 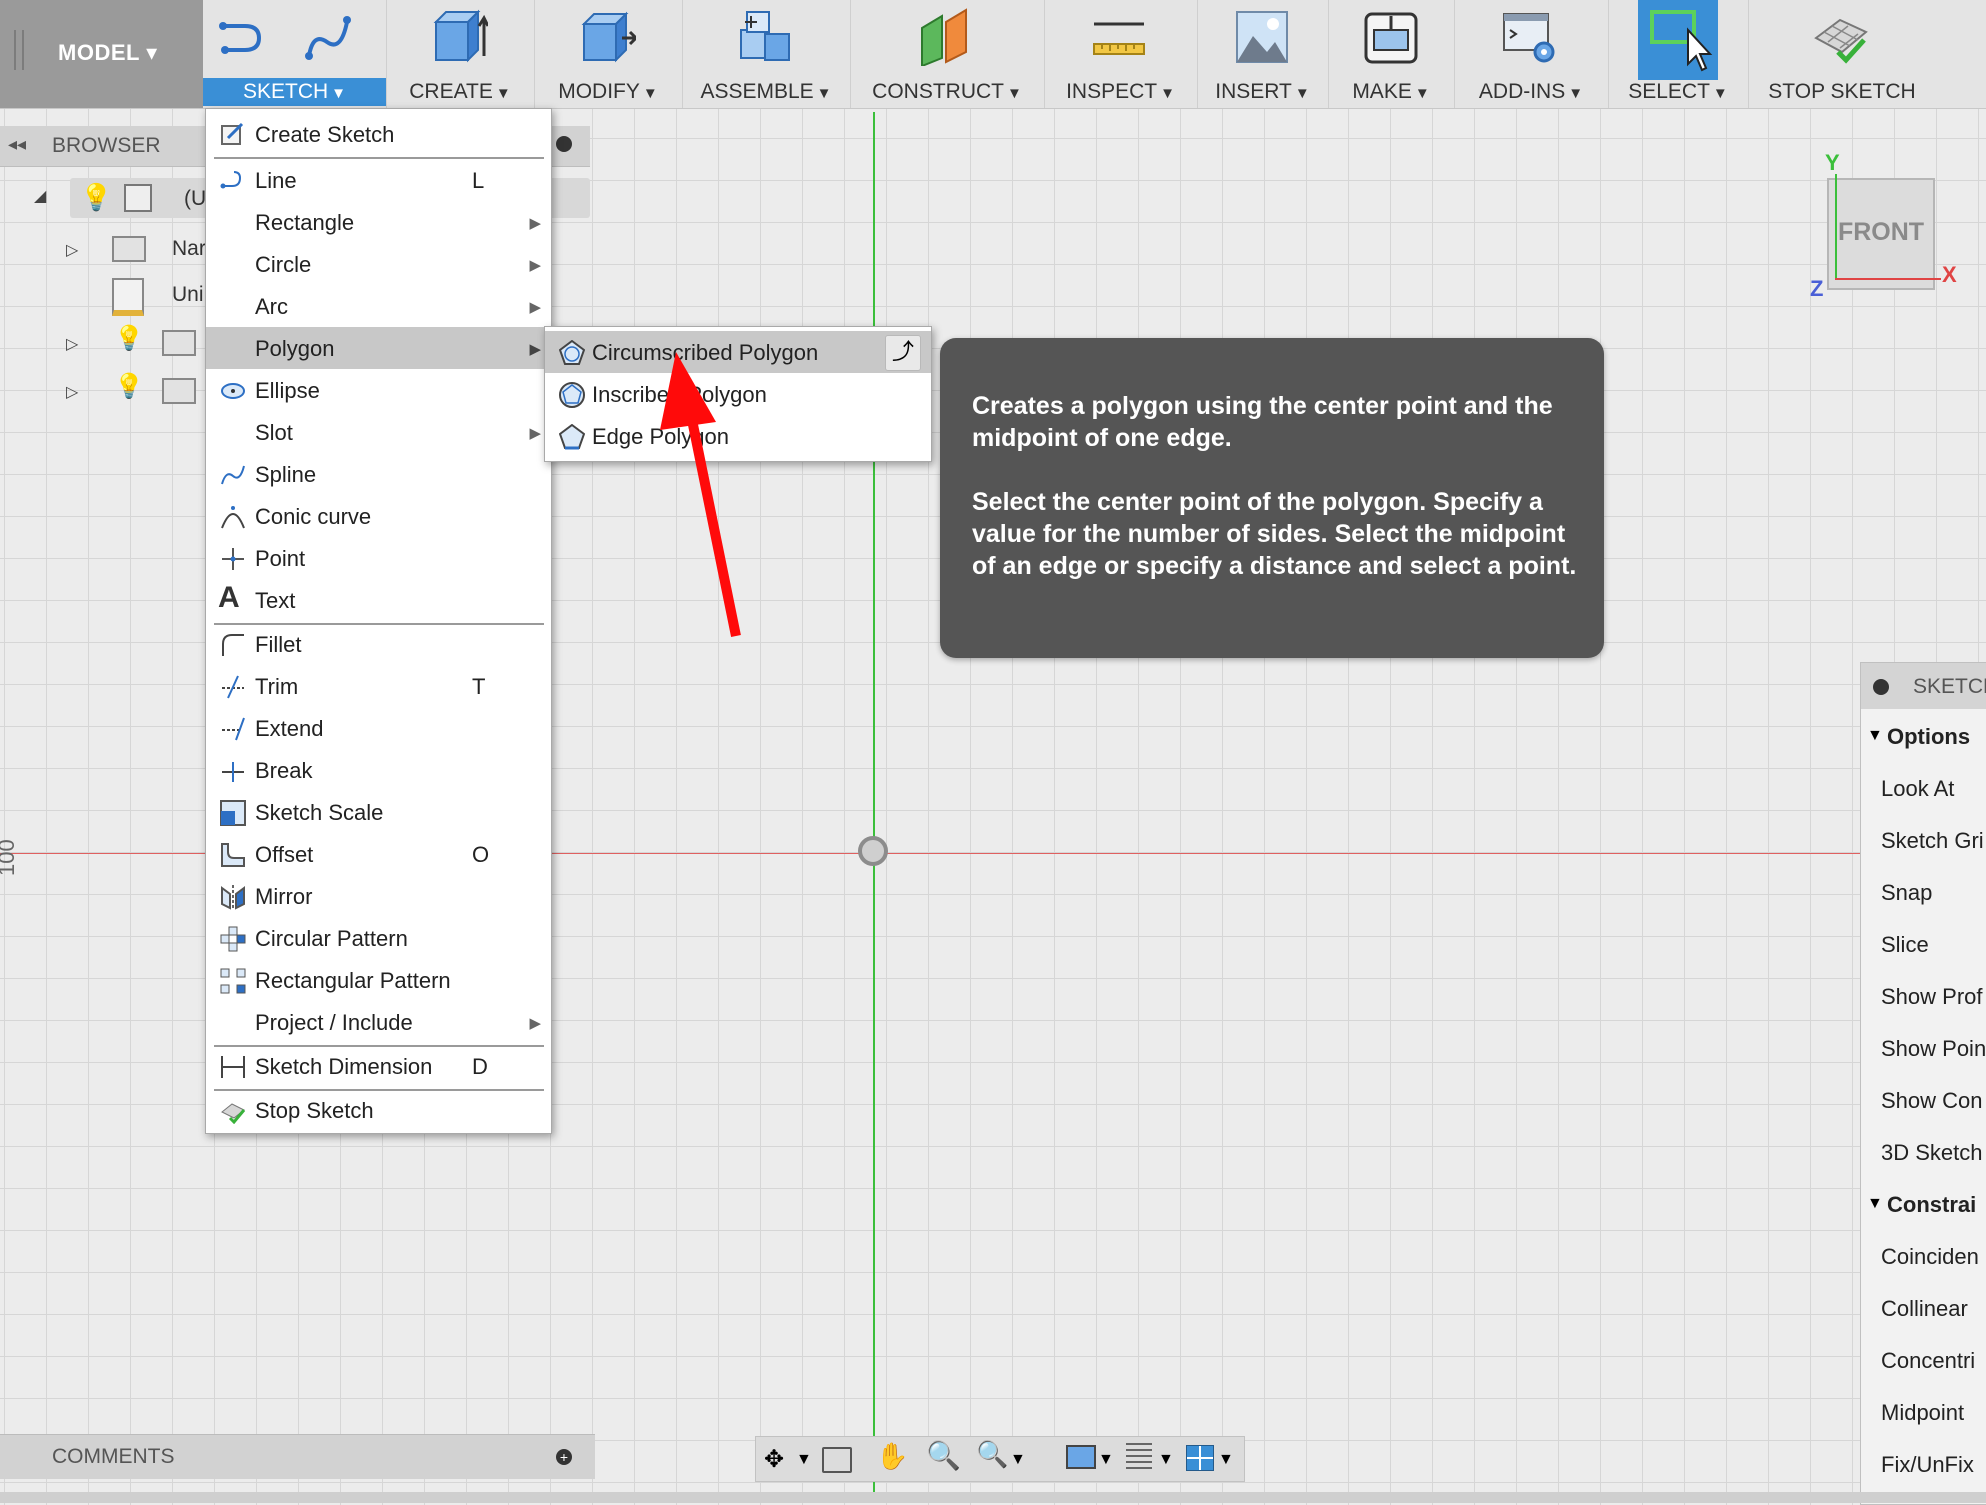 What do you see at coordinates (19, 50) in the screenshot?
I see `grip-handle` at bounding box center [19, 50].